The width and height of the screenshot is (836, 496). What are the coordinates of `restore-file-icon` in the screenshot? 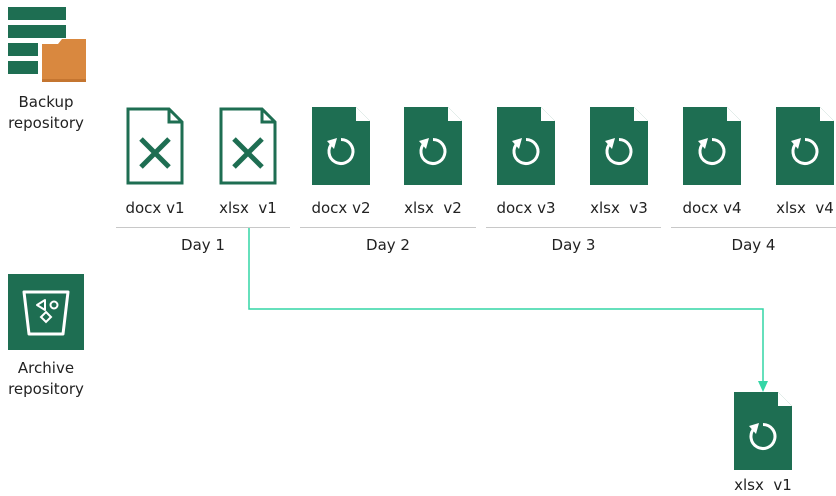 It's located at (763, 431).